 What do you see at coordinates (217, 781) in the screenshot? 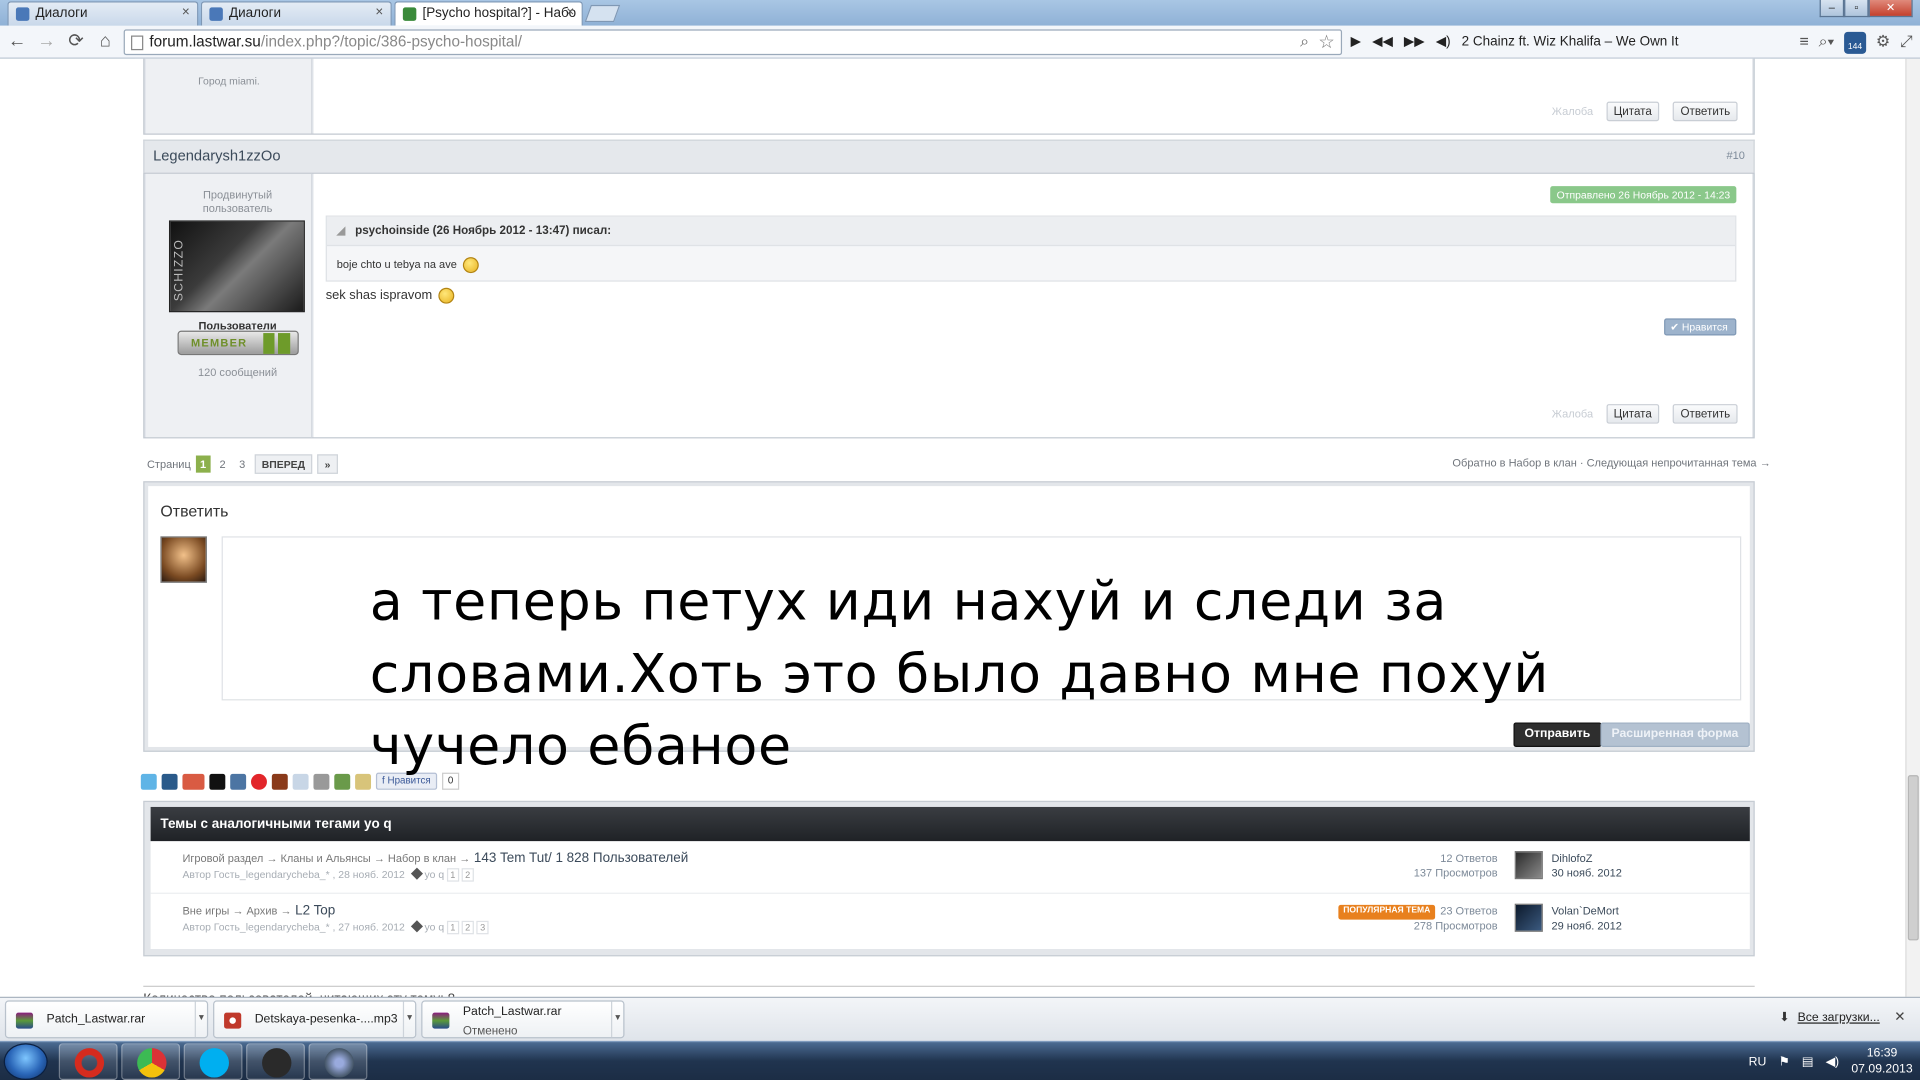
I see `delicious-icon` at bounding box center [217, 781].